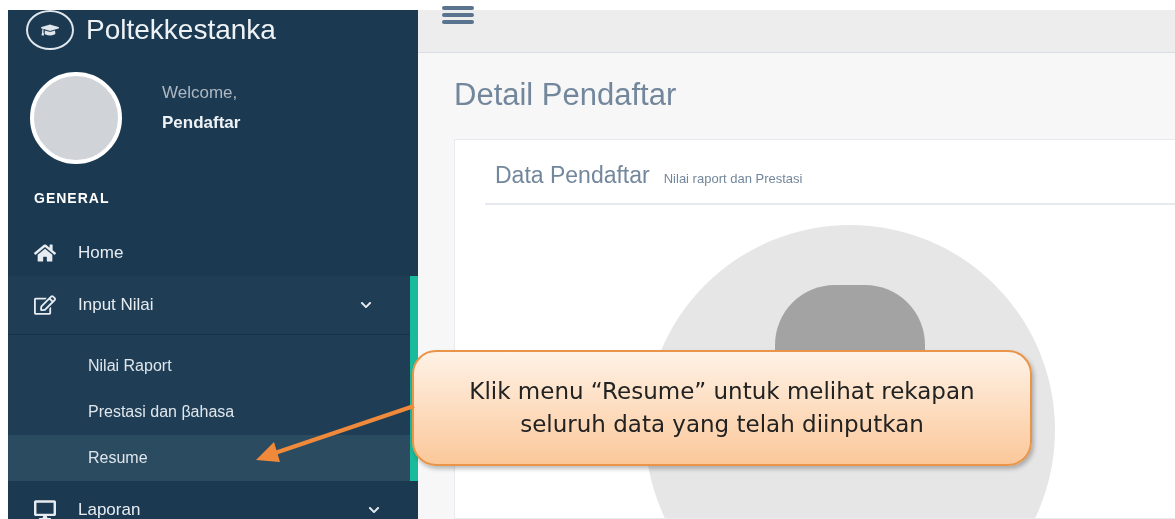 This screenshot has height=519, width=1175. What do you see at coordinates (209, 458) in the screenshot?
I see `submenu-item: Resume` at bounding box center [209, 458].